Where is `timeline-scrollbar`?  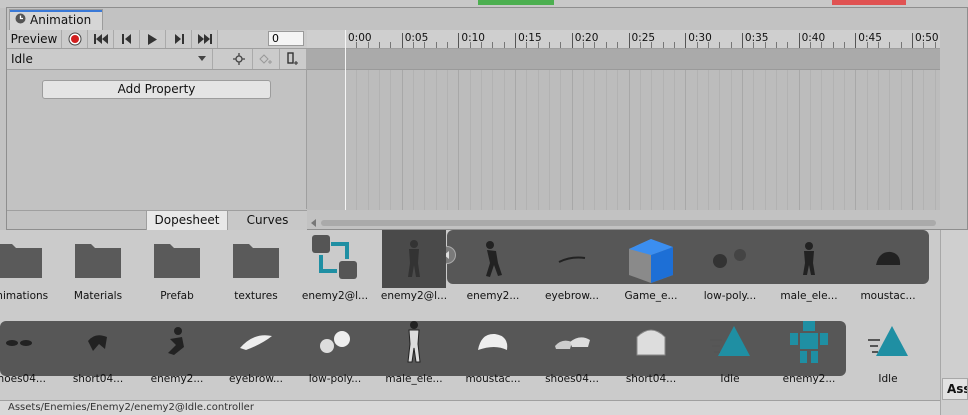 timeline-scrollbar is located at coordinates (623, 223).